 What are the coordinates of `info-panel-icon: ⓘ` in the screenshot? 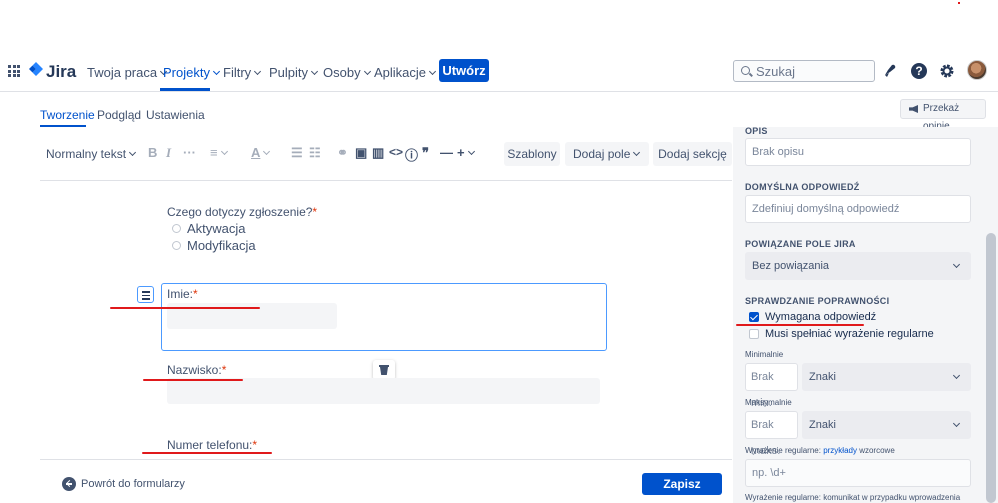 It's located at (411, 154).